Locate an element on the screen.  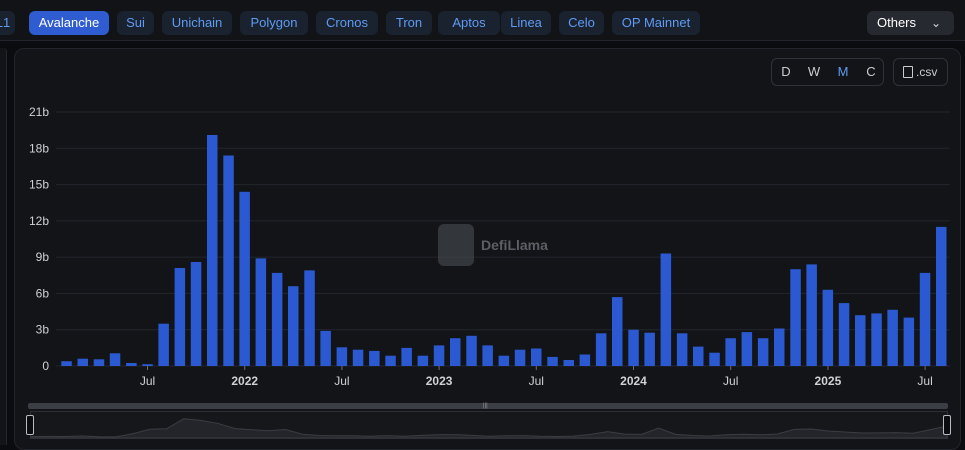
x-tick-label: 2024 is located at coordinates (633, 381).